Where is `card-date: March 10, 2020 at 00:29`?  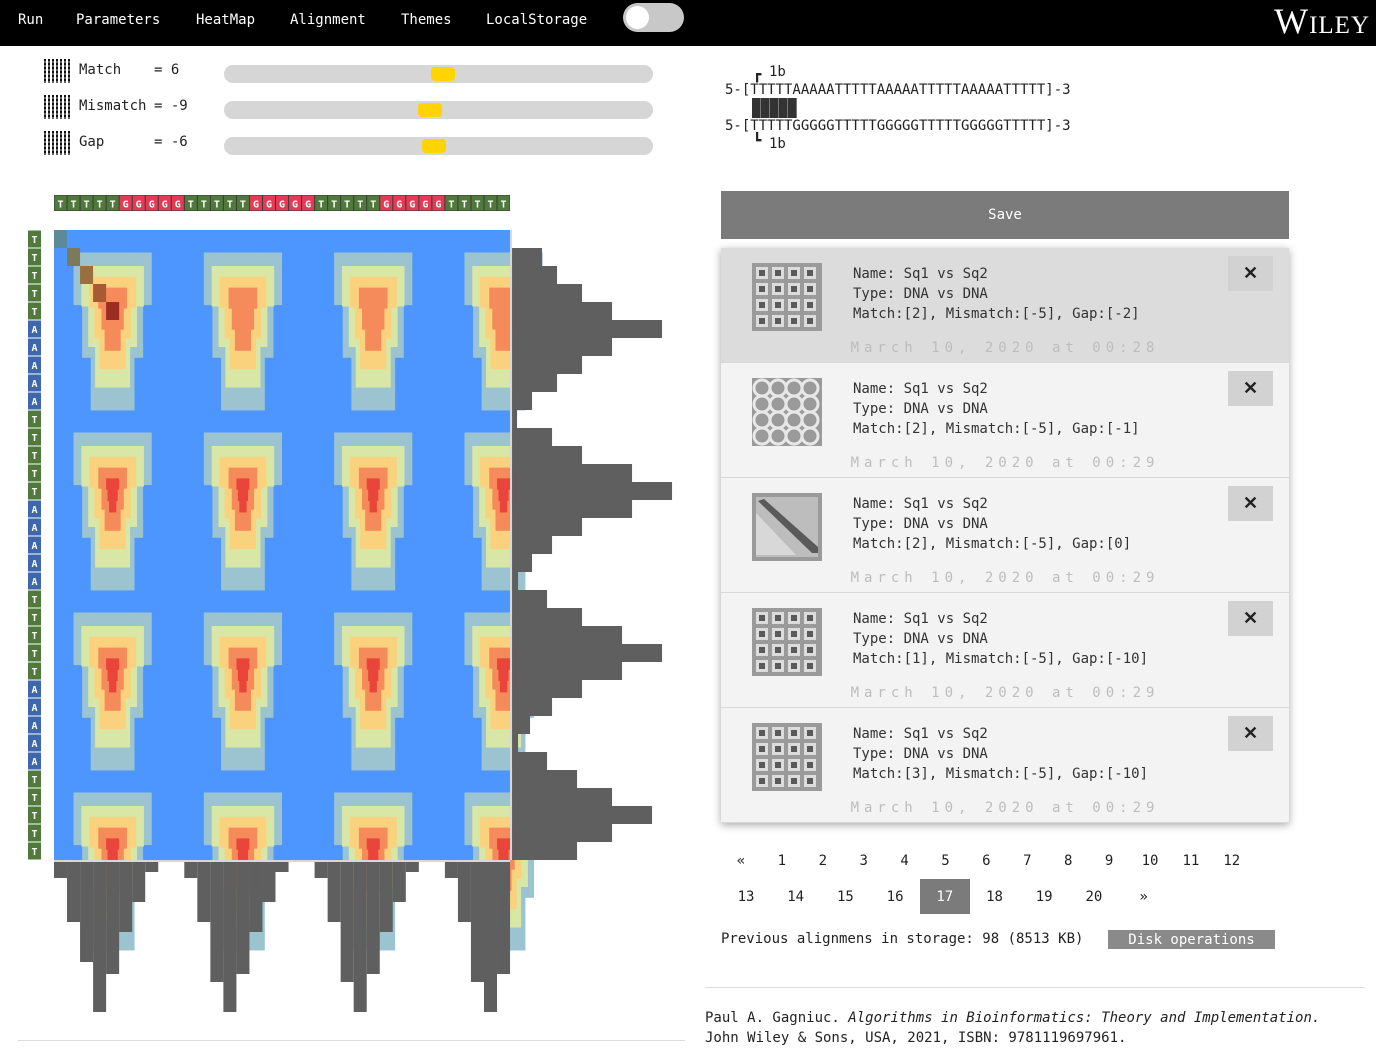
card-date: March 10, 2020 at 00:29 is located at coordinates (1005, 808).